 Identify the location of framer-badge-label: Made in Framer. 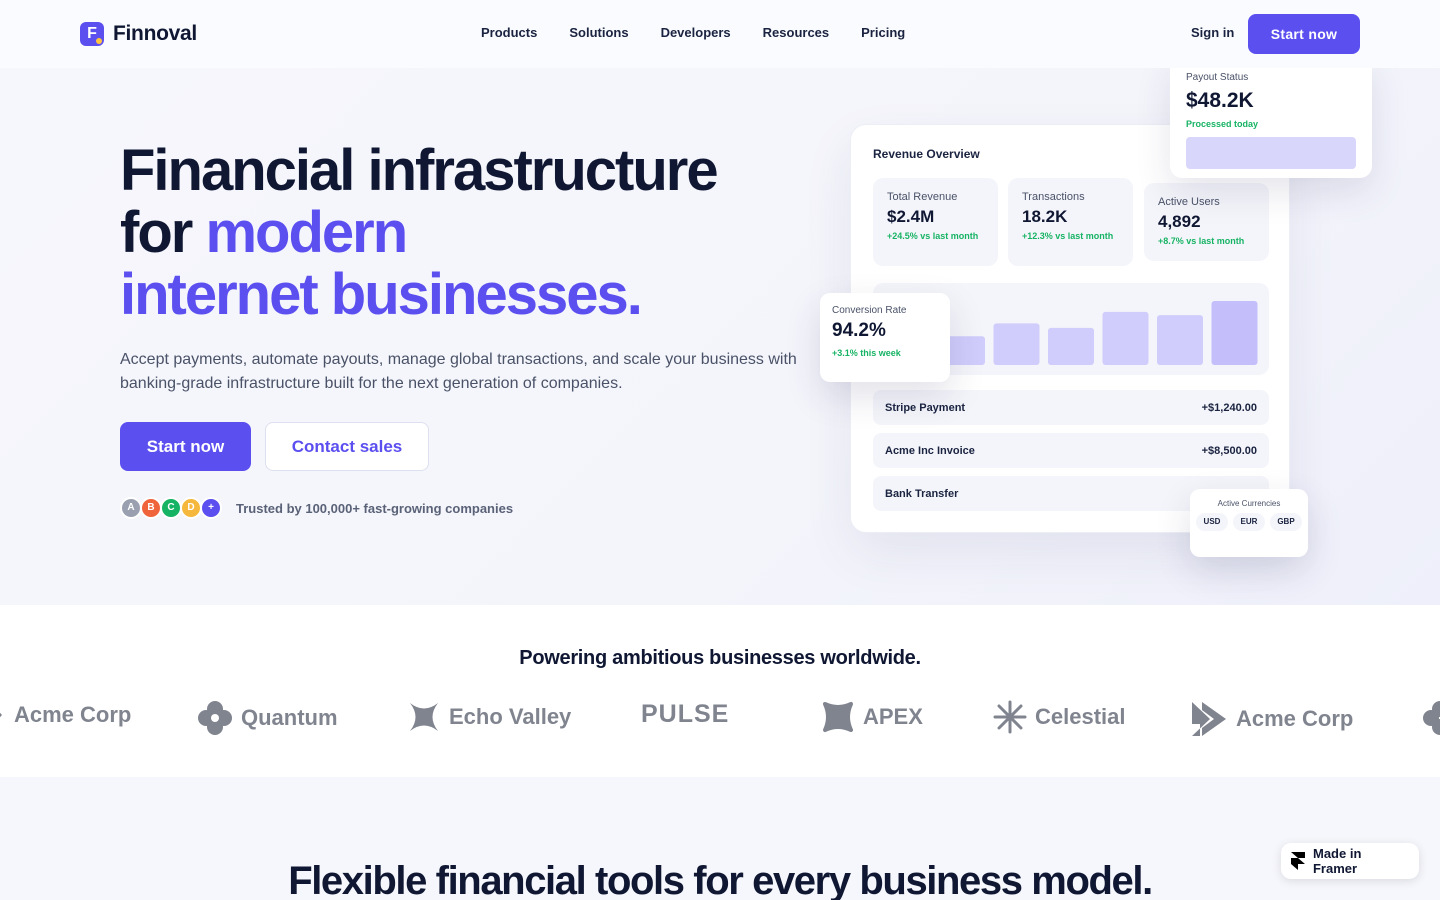
(1337, 861).